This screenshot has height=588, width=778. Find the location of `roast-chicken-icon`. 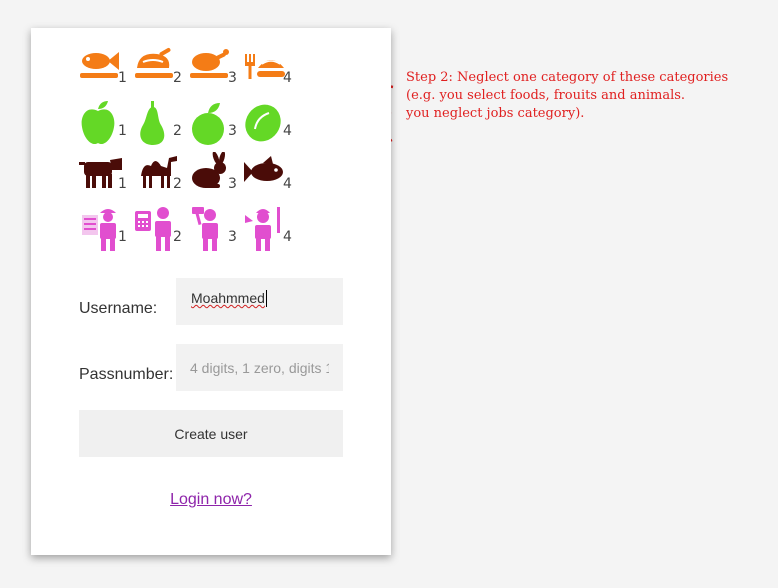

roast-chicken-icon is located at coordinates (209, 63).